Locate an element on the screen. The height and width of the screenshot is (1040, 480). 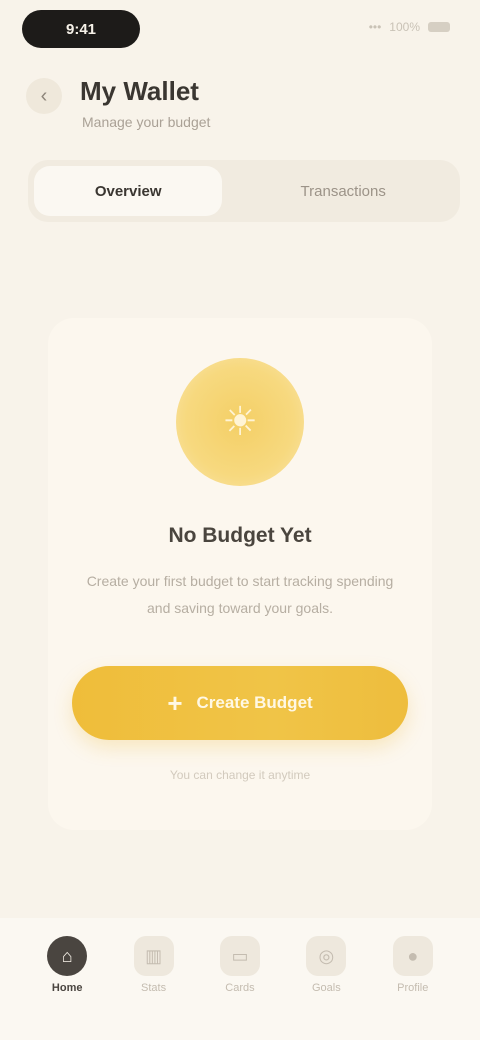
nav-label: Home is located at coordinates (67, 988).